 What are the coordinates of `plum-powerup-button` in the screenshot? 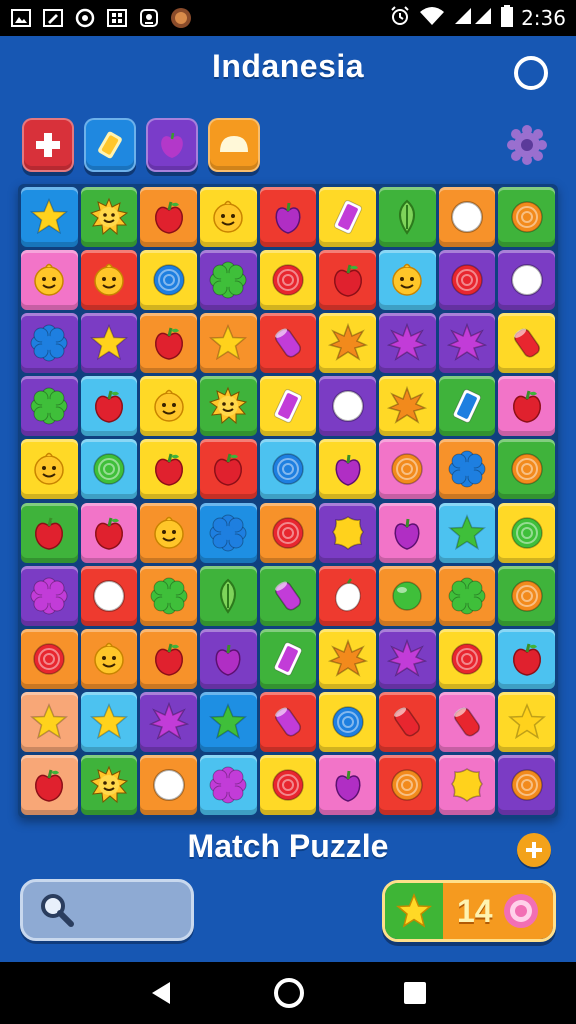 It's located at (172, 145).